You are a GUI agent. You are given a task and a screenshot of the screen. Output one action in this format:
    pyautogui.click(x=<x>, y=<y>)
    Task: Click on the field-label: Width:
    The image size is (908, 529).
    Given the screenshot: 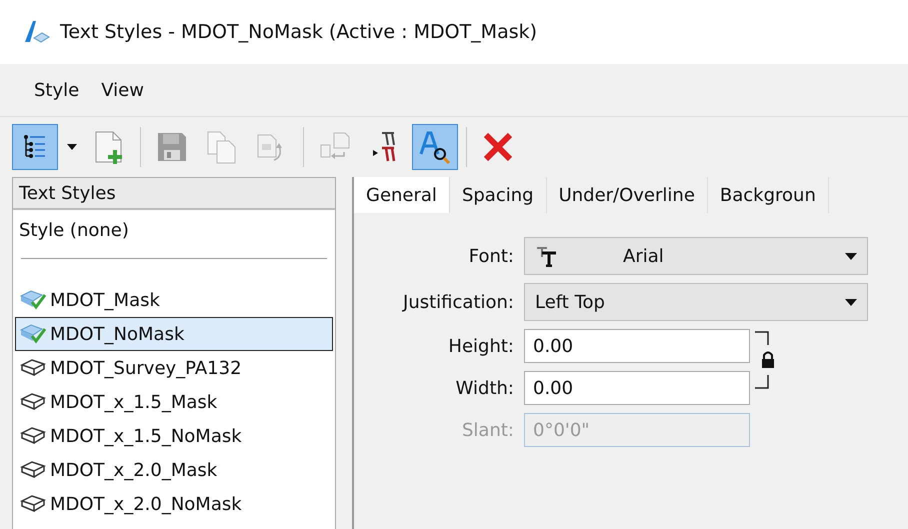 What is the action you would take?
    pyautogui.click(x=484, y=388)
    